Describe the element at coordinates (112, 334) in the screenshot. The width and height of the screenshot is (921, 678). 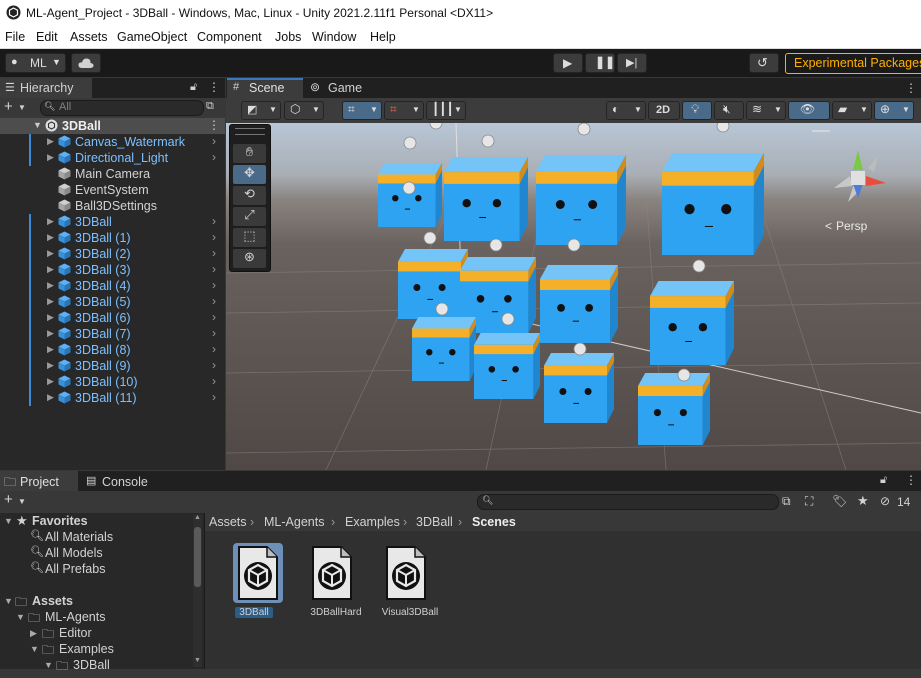
I see `hierarchy-item: ▶ 3DBall (7) ›` at that location.